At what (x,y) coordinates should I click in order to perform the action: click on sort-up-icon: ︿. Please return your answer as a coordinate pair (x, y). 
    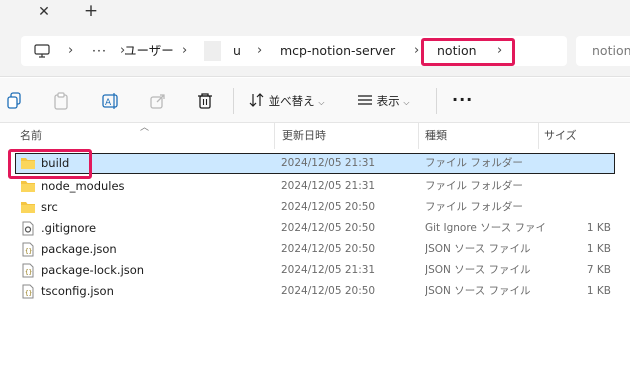
    Looking at the image, I should click on (145, 128).